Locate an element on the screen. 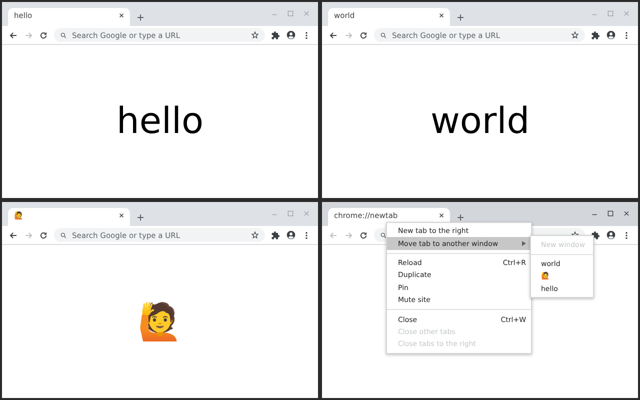  page-text: 🙋 is located at coordinates (160, 321).